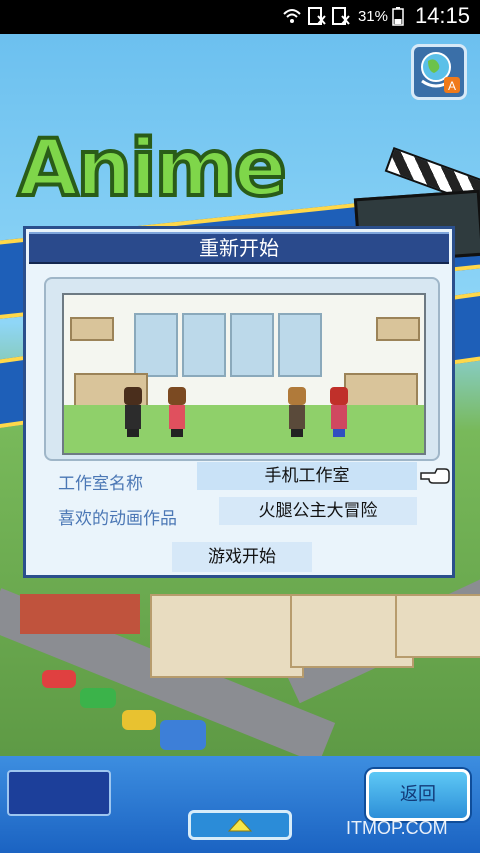 The image size is (480, 853). Describe the element at coordinates (435, 476) in the screenshot. I see `pointing-hand-icon` at that location.